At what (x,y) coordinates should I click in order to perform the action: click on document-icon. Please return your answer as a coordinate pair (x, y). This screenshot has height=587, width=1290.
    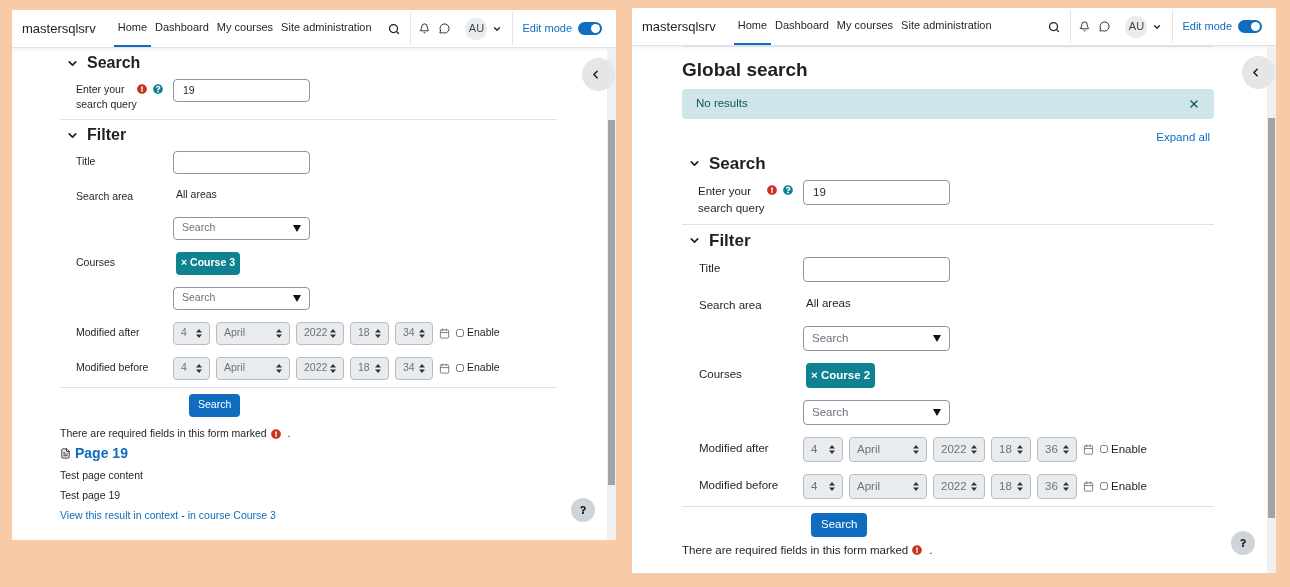
    Looking at the image, I should click on (65, 454).